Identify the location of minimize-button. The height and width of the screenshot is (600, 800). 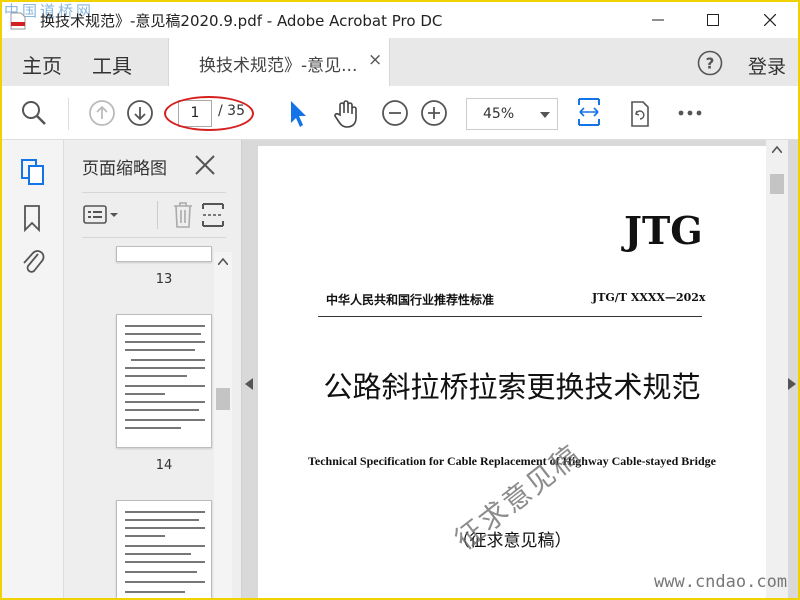
(658, 20).